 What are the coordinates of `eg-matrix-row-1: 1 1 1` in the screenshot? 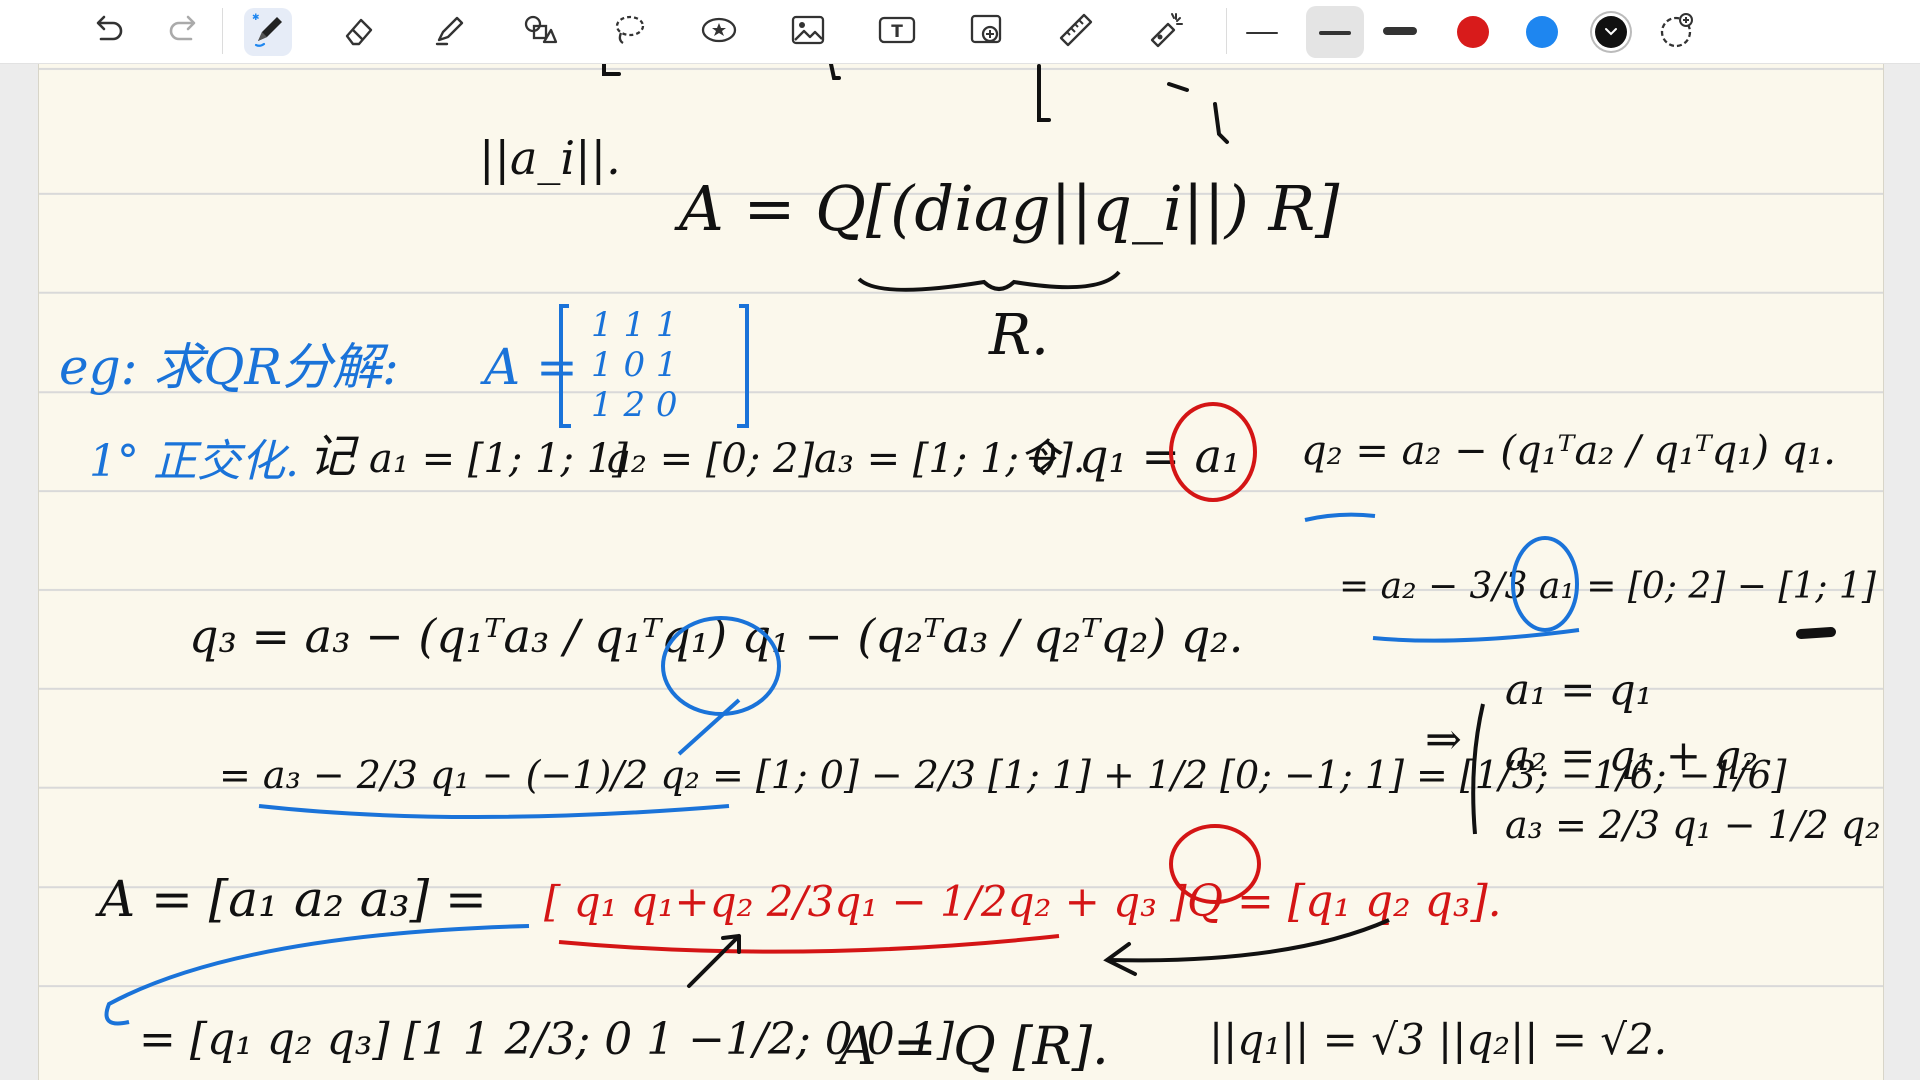 It's located at (634, 325).